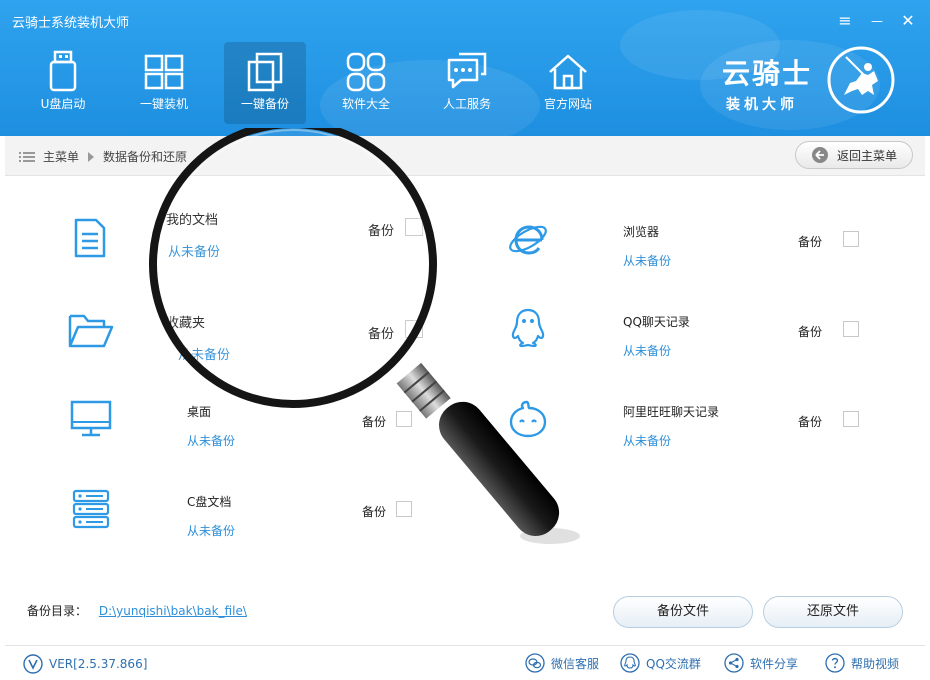 The image size is (930, 680). Describe the element at coordinates (192, 220) in the screenshot. I see `item-name: 我的文档` at that location.